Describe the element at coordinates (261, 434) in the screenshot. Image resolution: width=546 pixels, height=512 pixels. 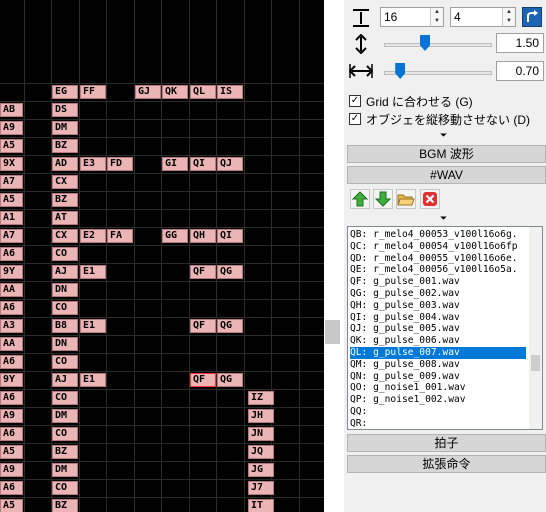
I see `note-object: JN` at that location.